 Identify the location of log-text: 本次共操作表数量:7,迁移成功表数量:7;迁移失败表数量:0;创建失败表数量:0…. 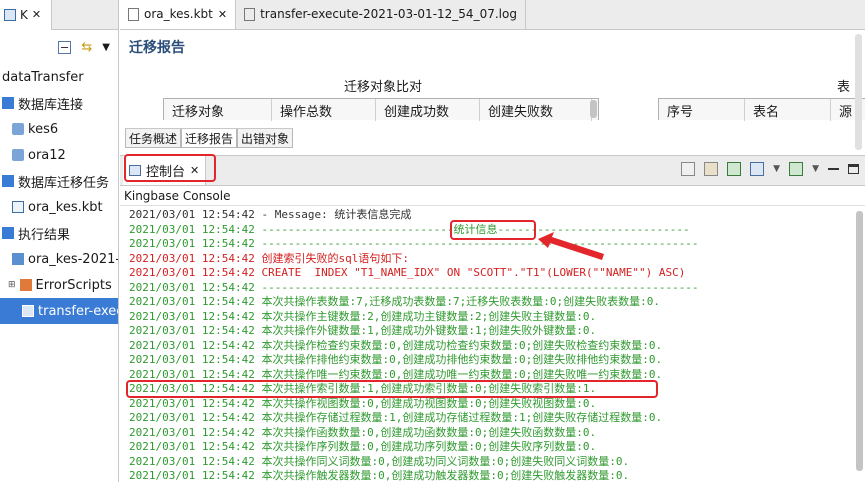
(457, 301).